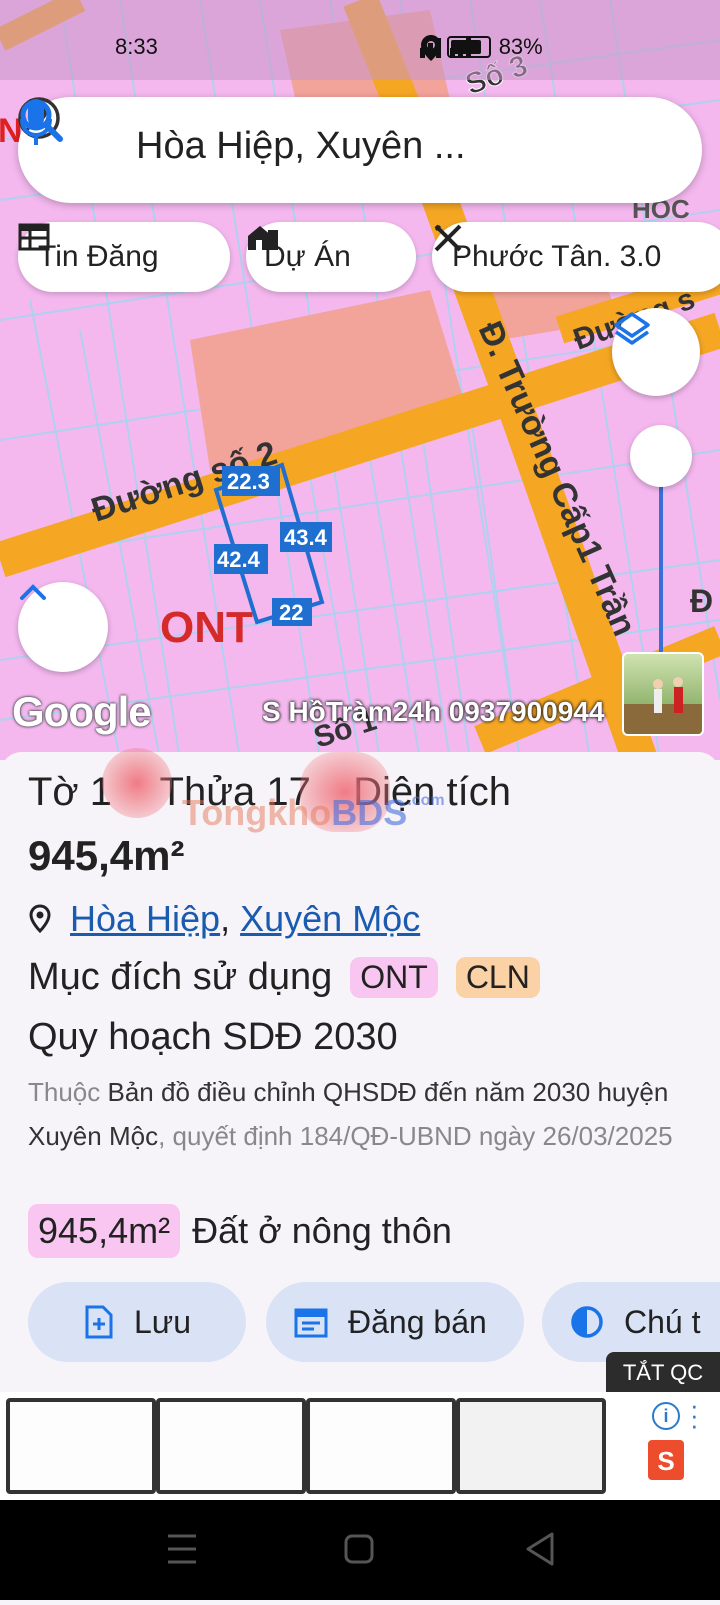 The image size is (720, 1605). Describe the element at coordinates (694, 1415) in the screenshot. I see `ad-more-icon: · · ·` at that location.